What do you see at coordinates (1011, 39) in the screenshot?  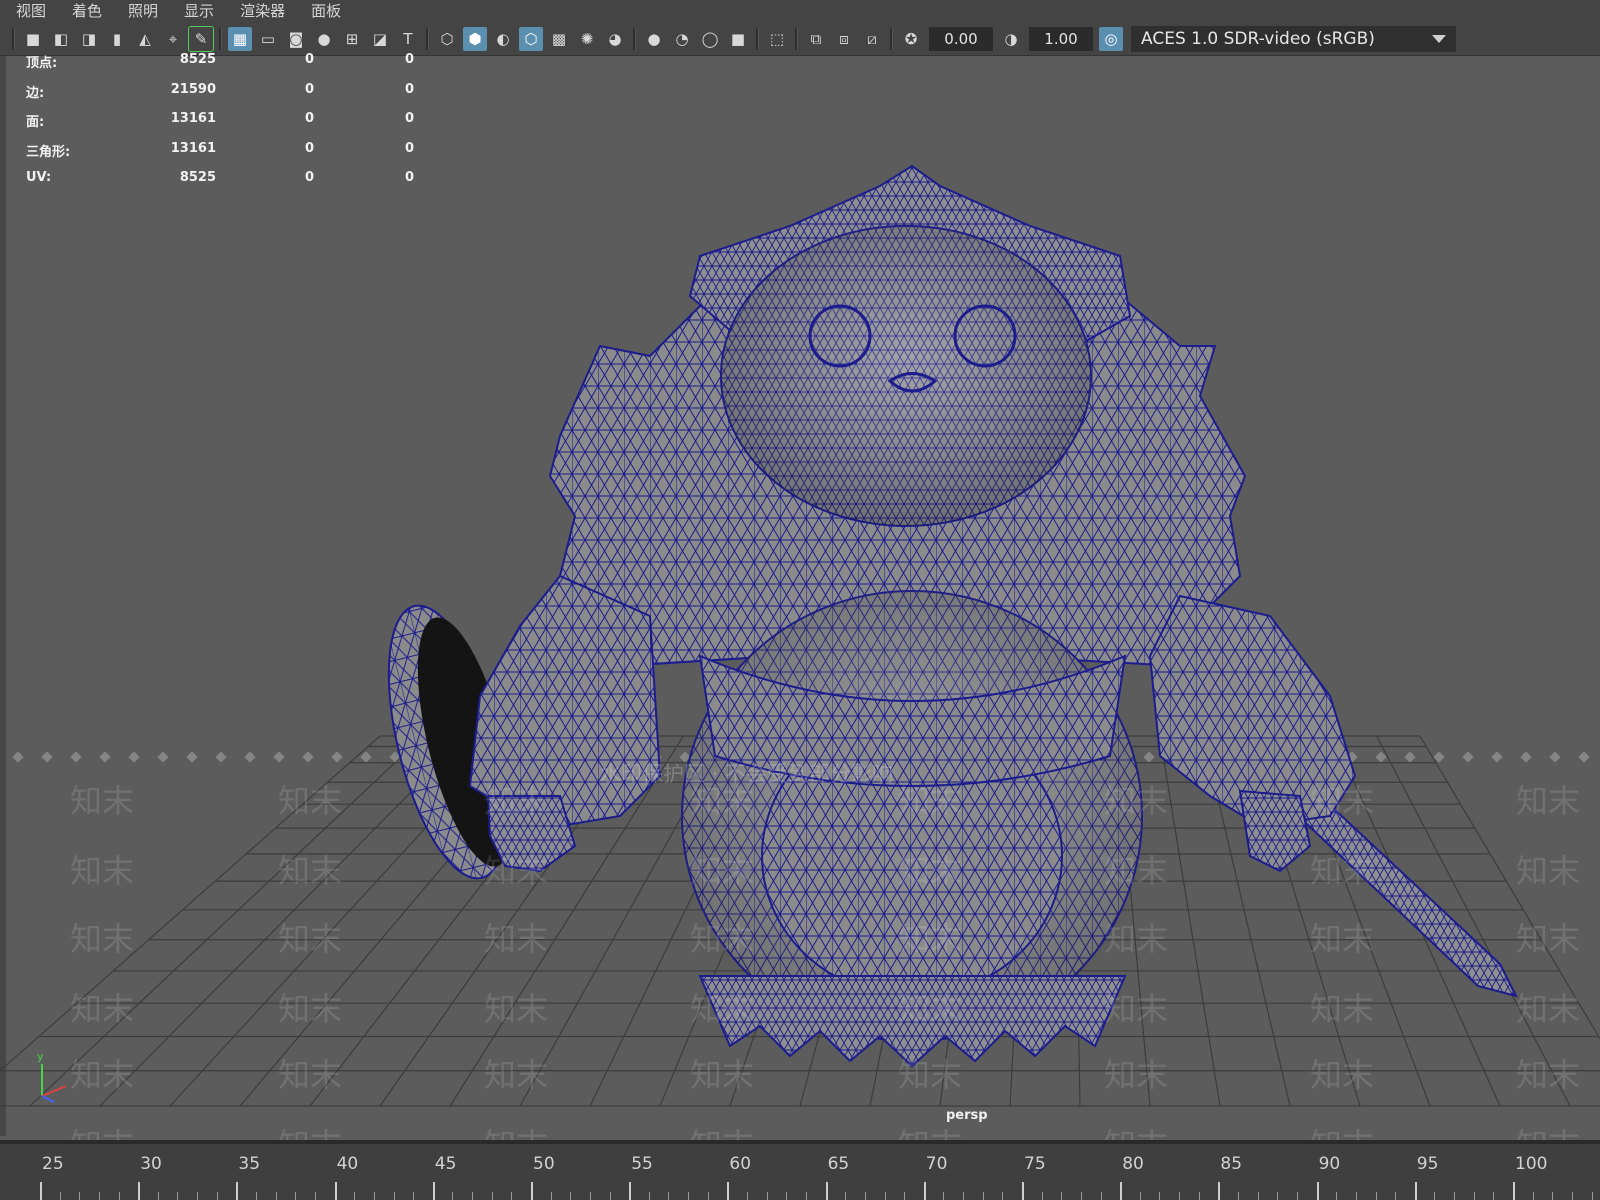 I see `gamma-icon: ◑` at bounding box center [1011, 39].